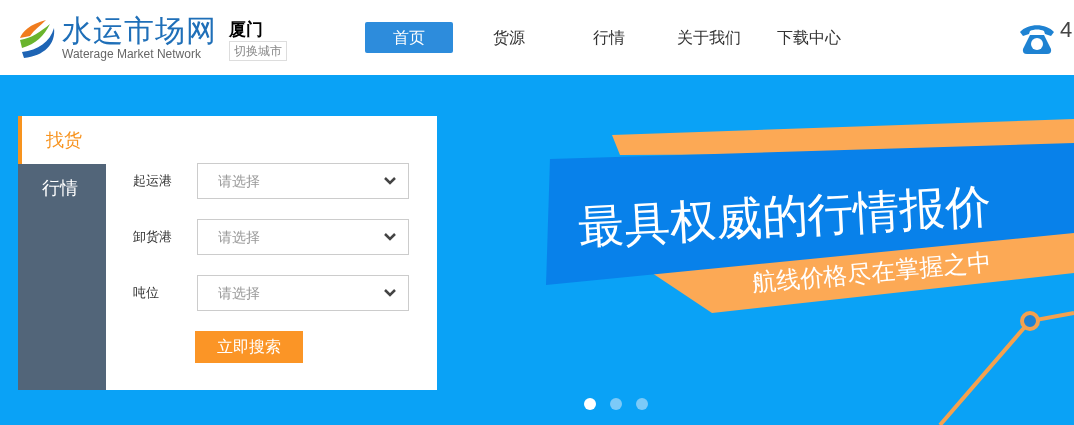 The width and height of the screenshot is (1074, 425). I want to click on phone-number: 4, so click(1067, 29).